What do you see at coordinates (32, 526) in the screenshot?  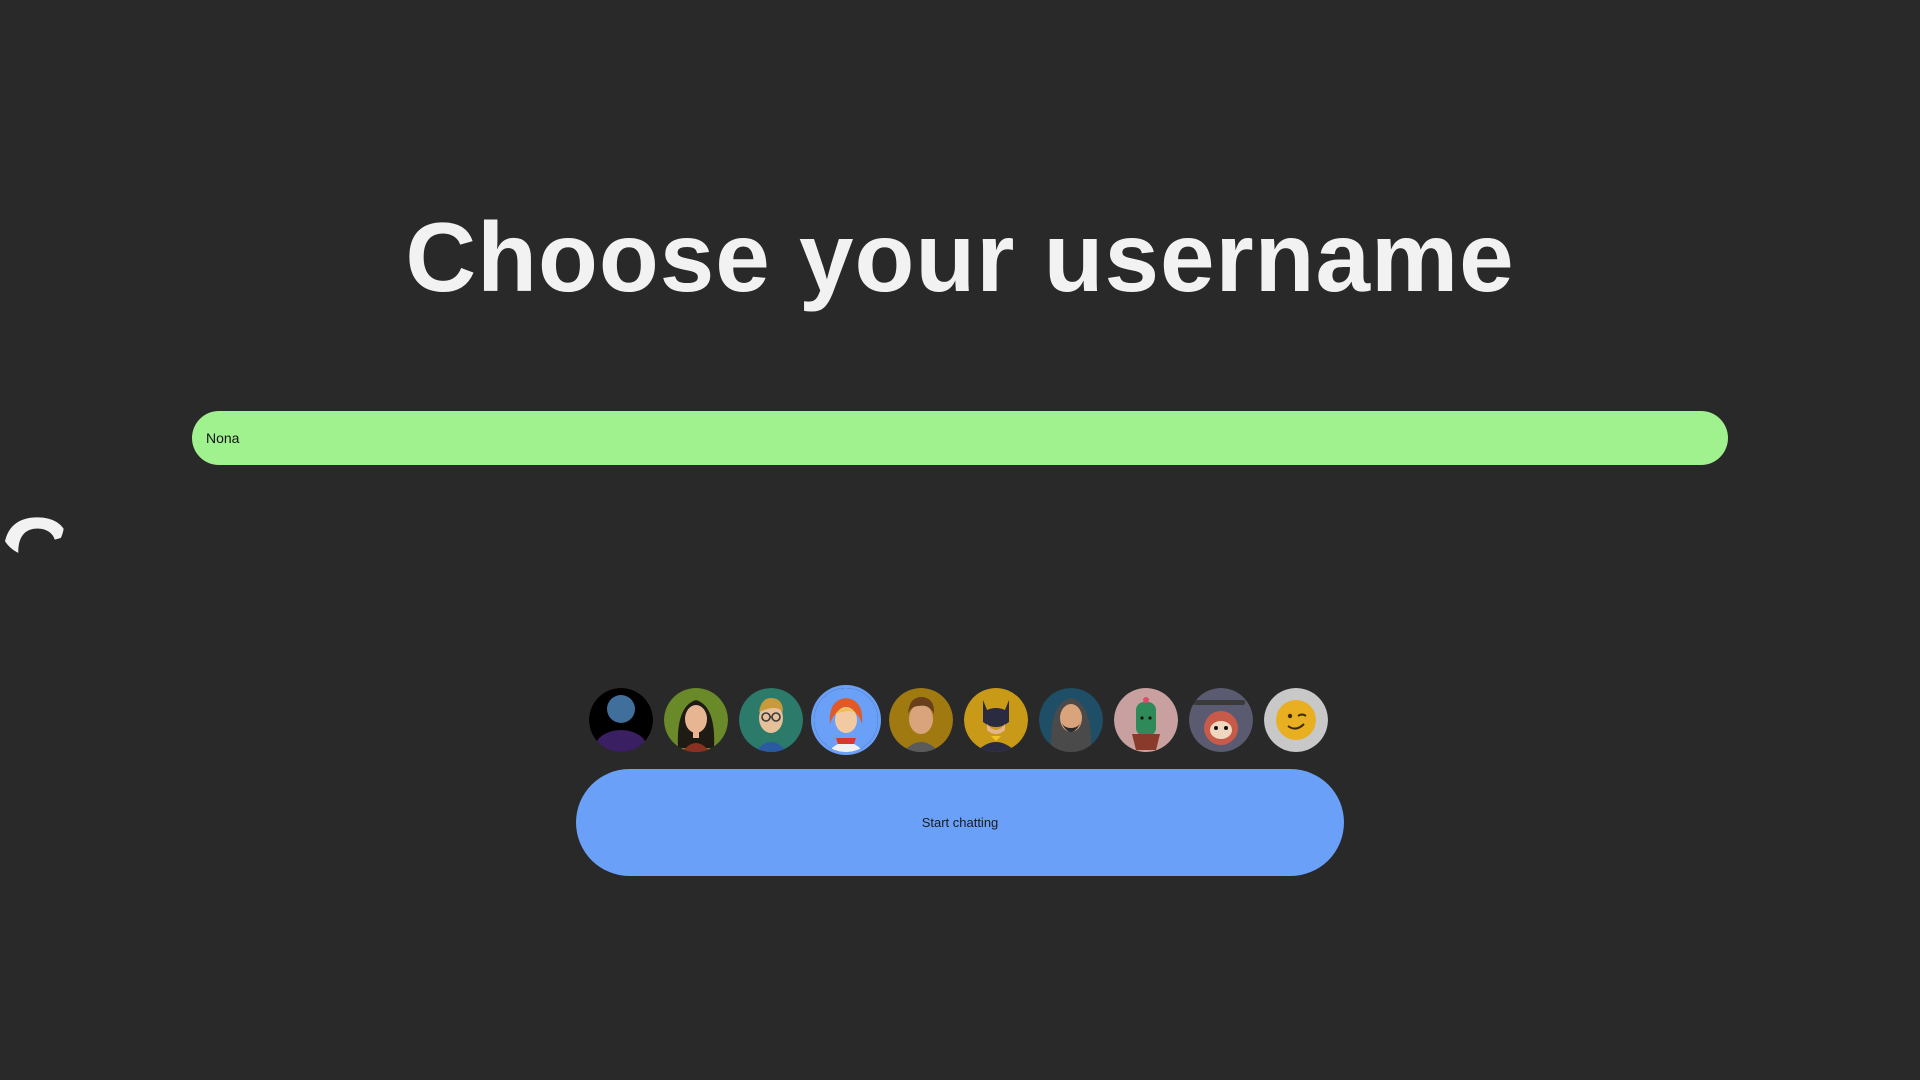 I see `avatar-heading: Choose your avatar` at bounding box center [32, 526].